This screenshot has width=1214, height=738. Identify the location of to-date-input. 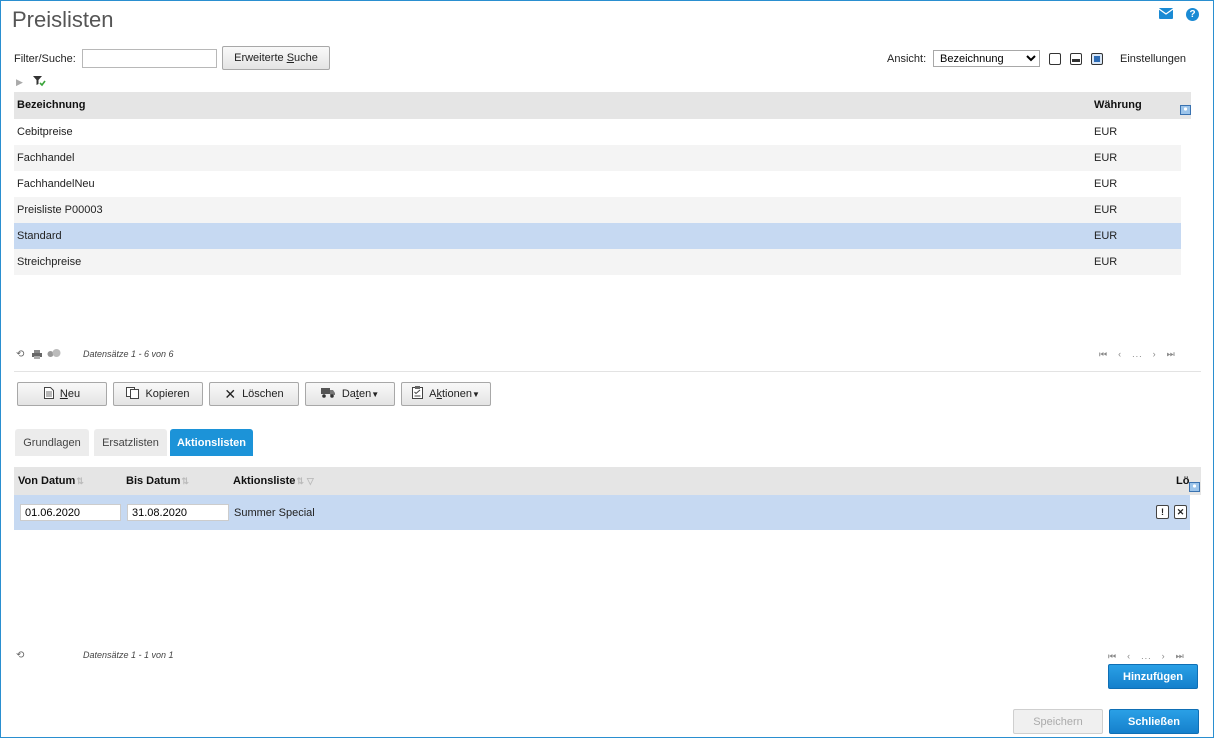
(178, 512).